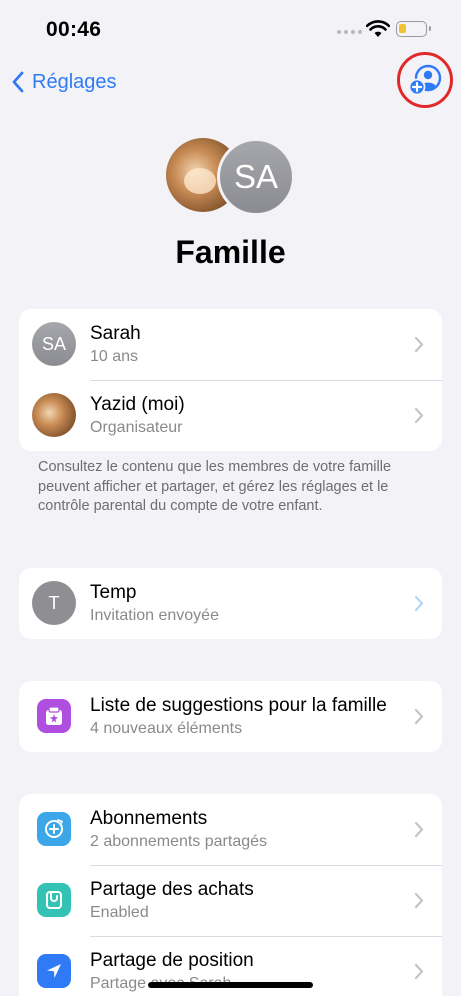 This screenshot has height=996, width=461. What do you see at coordinates (54, 829) in the screenshot?
I see `subscriptions-icon` at bounding box center [54, 829].